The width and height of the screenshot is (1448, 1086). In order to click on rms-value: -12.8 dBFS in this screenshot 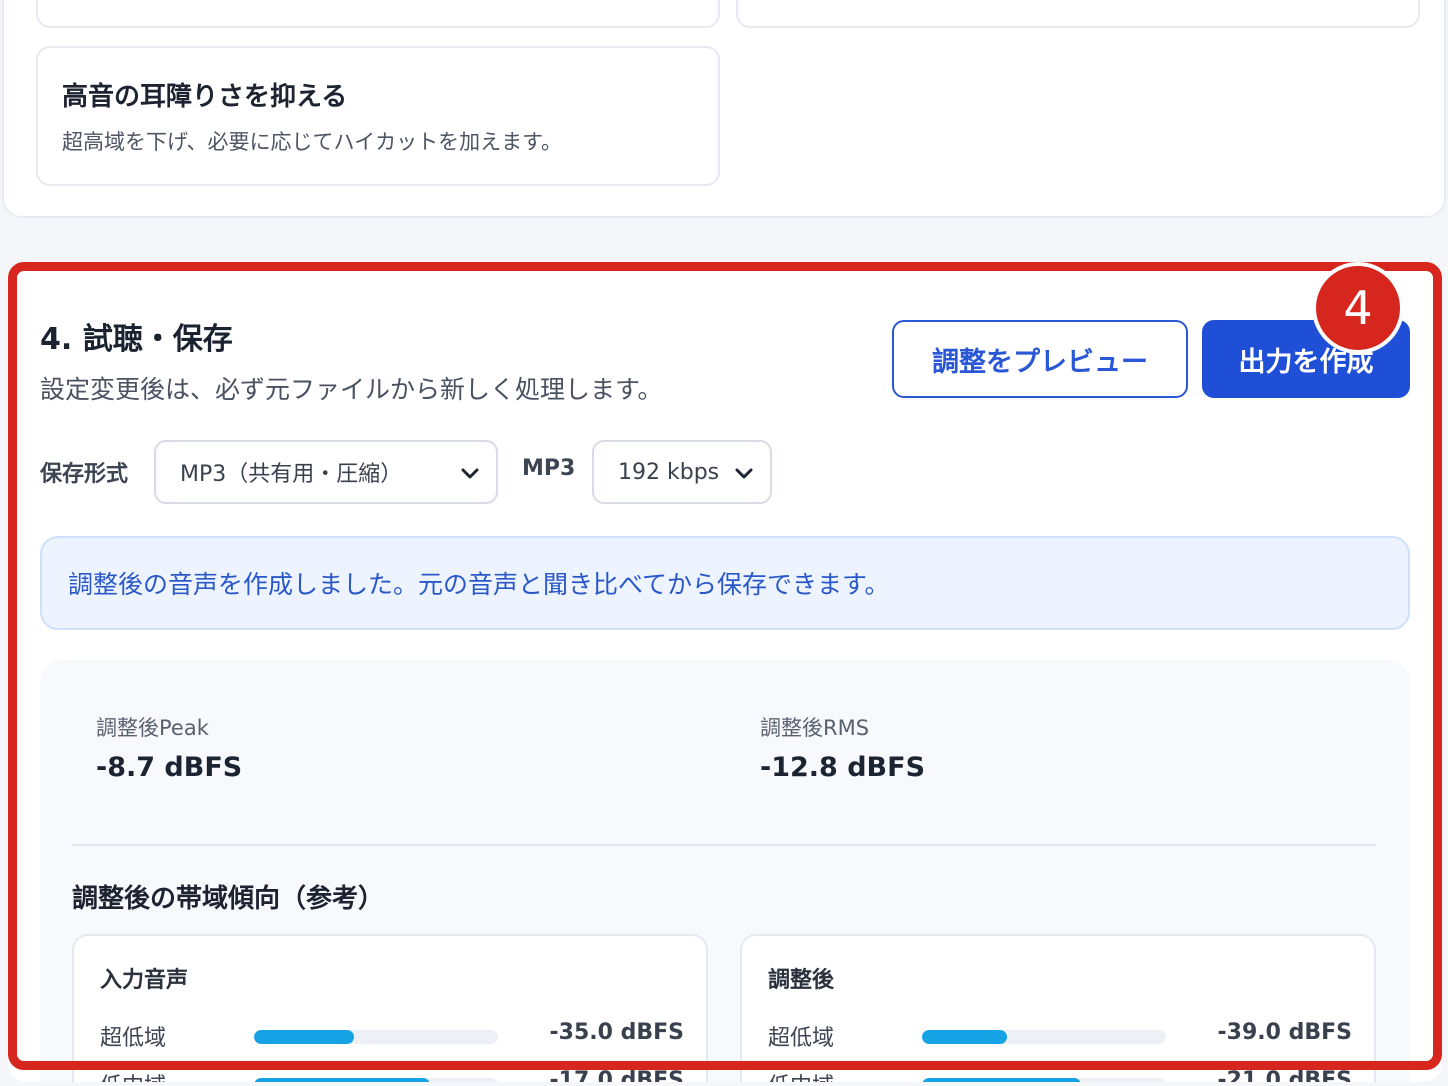, I will do `click(843, 767)`.